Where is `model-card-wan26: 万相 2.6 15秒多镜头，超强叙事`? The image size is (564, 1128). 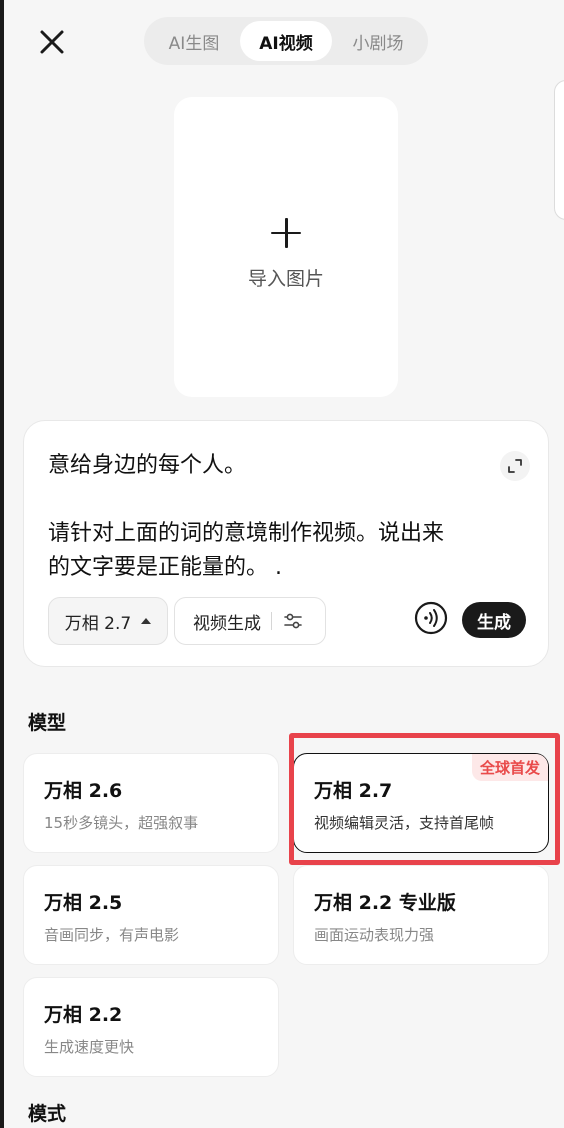 model-card-wan26: 万相 2.6 15秒多镜头，超强叙事 is located at coordinates (151, 803).